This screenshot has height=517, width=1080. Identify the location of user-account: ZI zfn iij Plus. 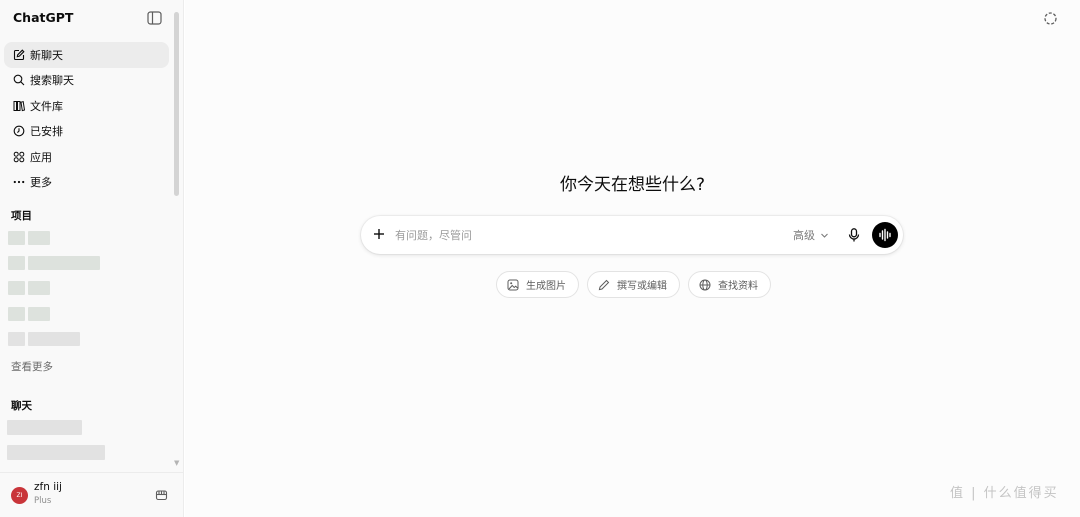
(92, 494).